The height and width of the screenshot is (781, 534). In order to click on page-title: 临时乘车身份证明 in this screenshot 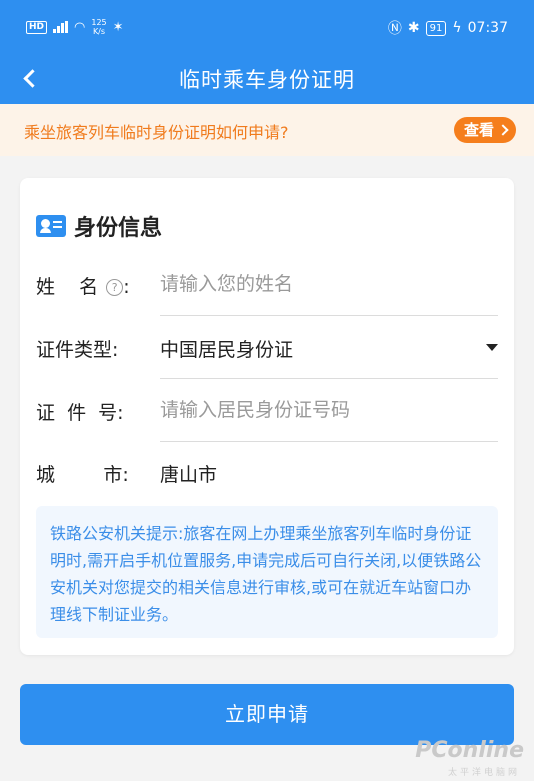, I will do `click(267, 80)`.